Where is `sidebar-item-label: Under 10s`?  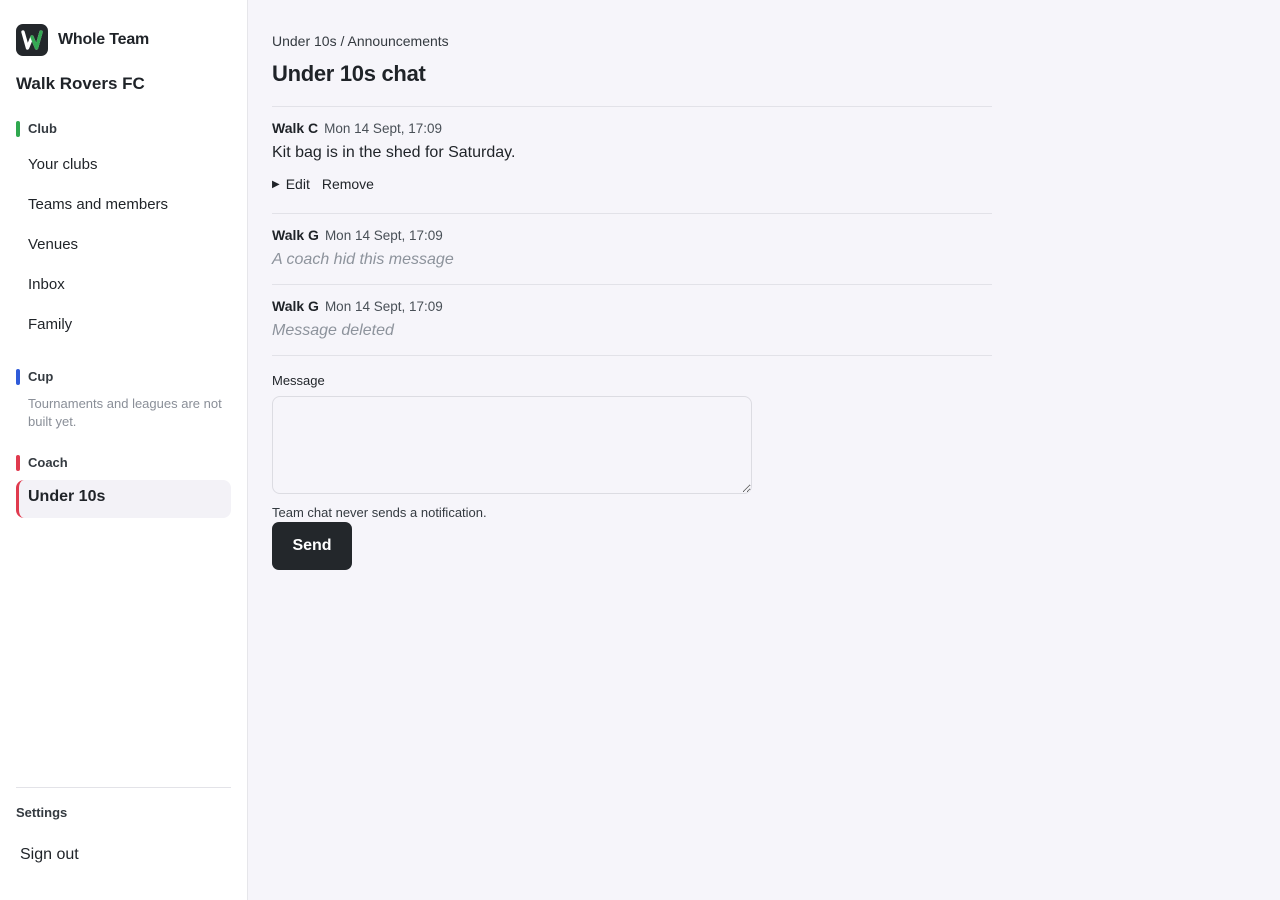
sidebar-item-label: Under 10s is located at coordinates (67, 496).